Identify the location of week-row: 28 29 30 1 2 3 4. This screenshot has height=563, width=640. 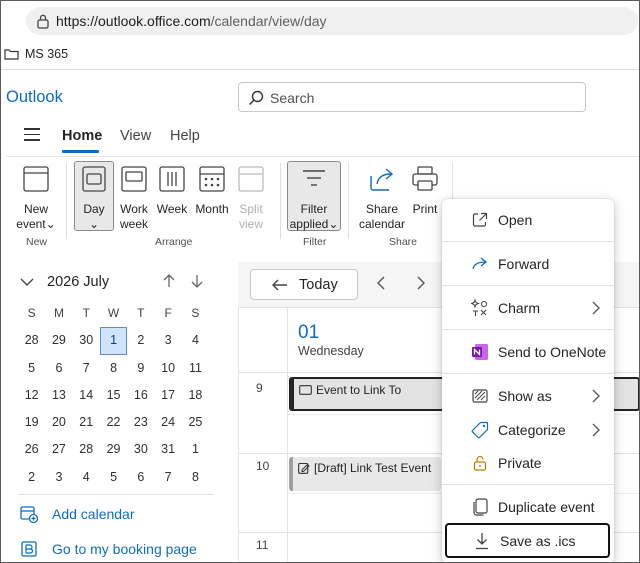
(116, 341).